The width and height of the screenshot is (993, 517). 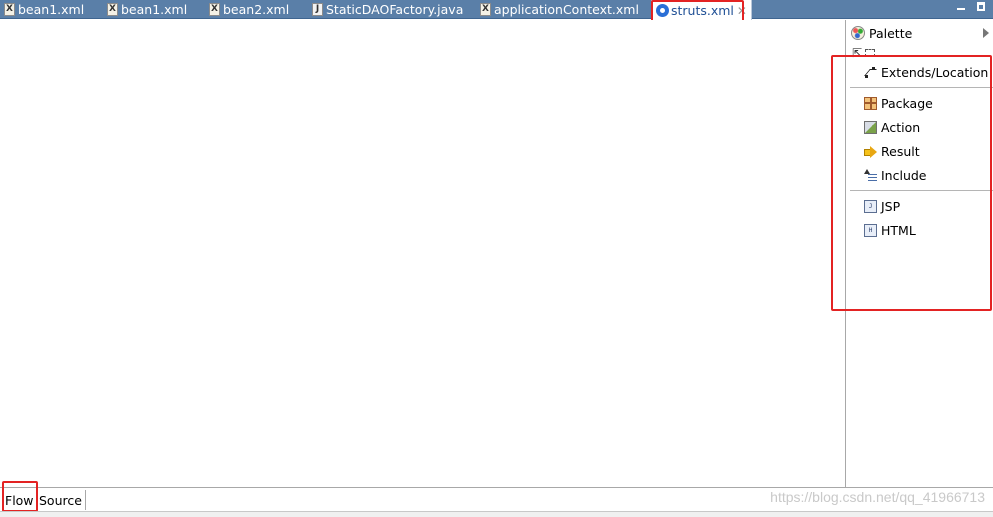 What do you see at coordinates (496, 514) in the screenshot?
I see `status-strip` at bounding box center [496, 514].